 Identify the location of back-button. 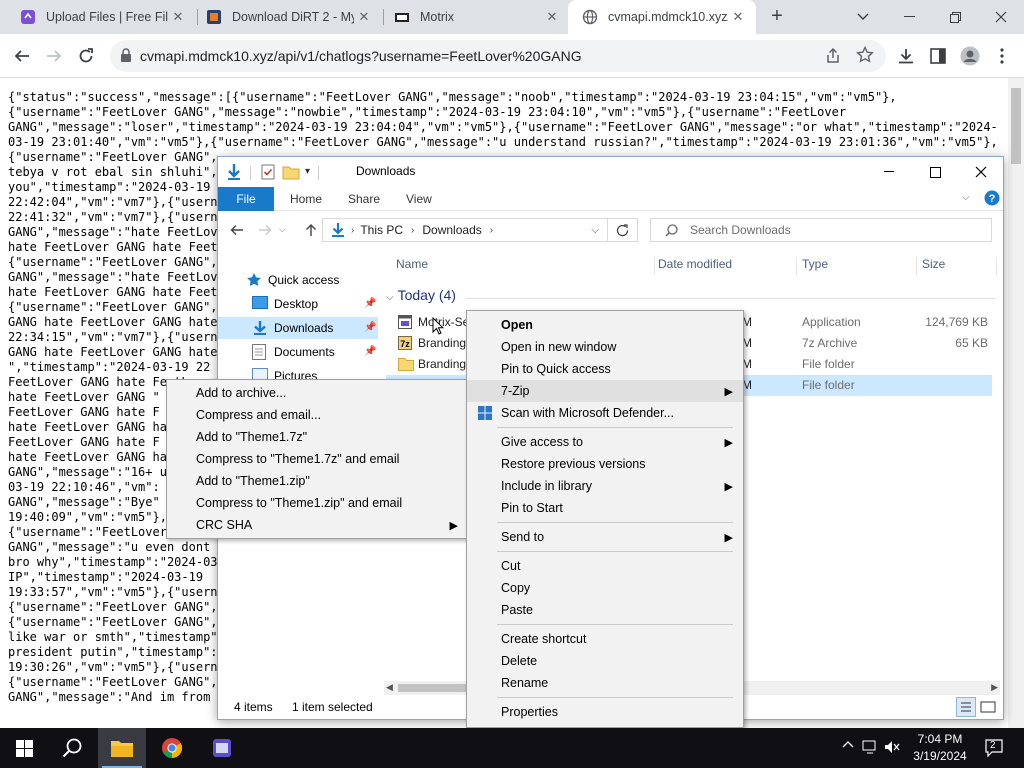
(22, 56).